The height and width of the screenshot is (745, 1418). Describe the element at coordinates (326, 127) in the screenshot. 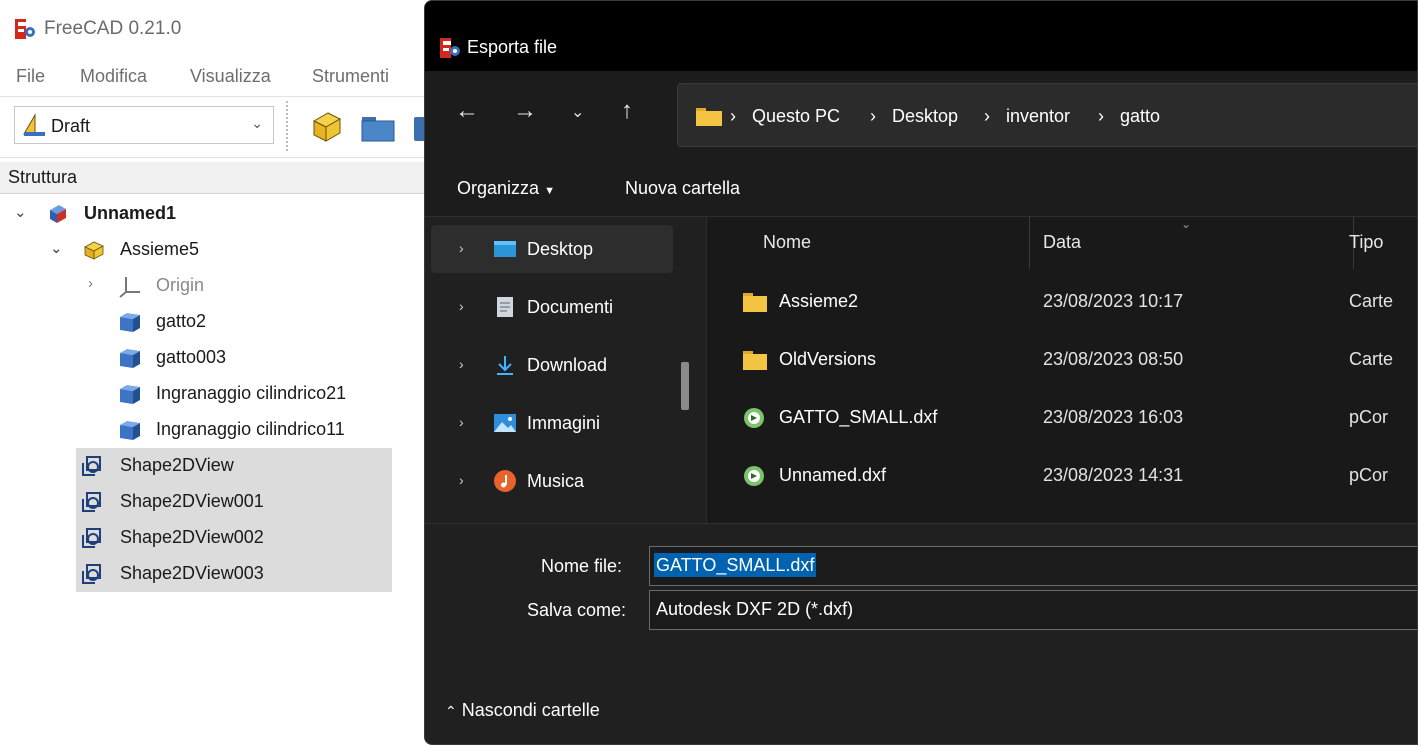

I see `new-document-icon` at that location.